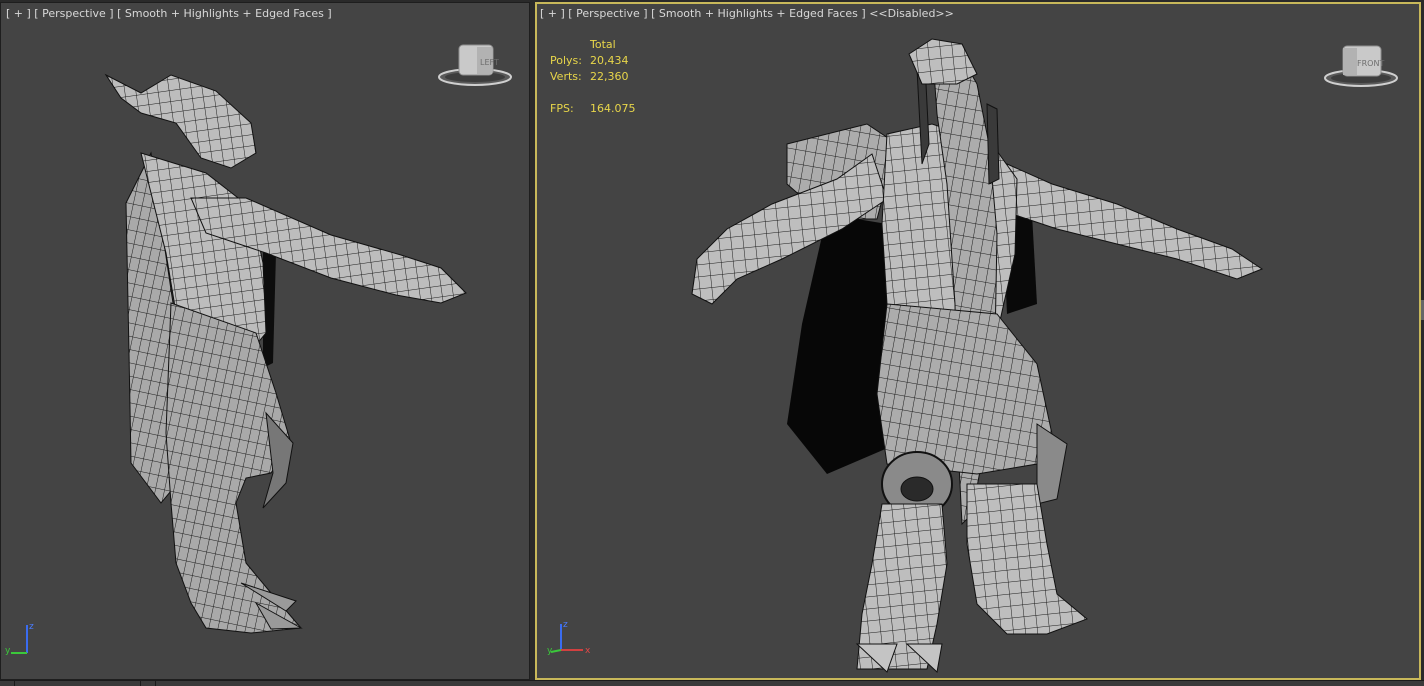 This screenshot has height=686, width=1424. What do you see at coordinates (25, 637) in the screenshot?
I see `axis-tripod-icon: z y` at bounding box center [25, 637].